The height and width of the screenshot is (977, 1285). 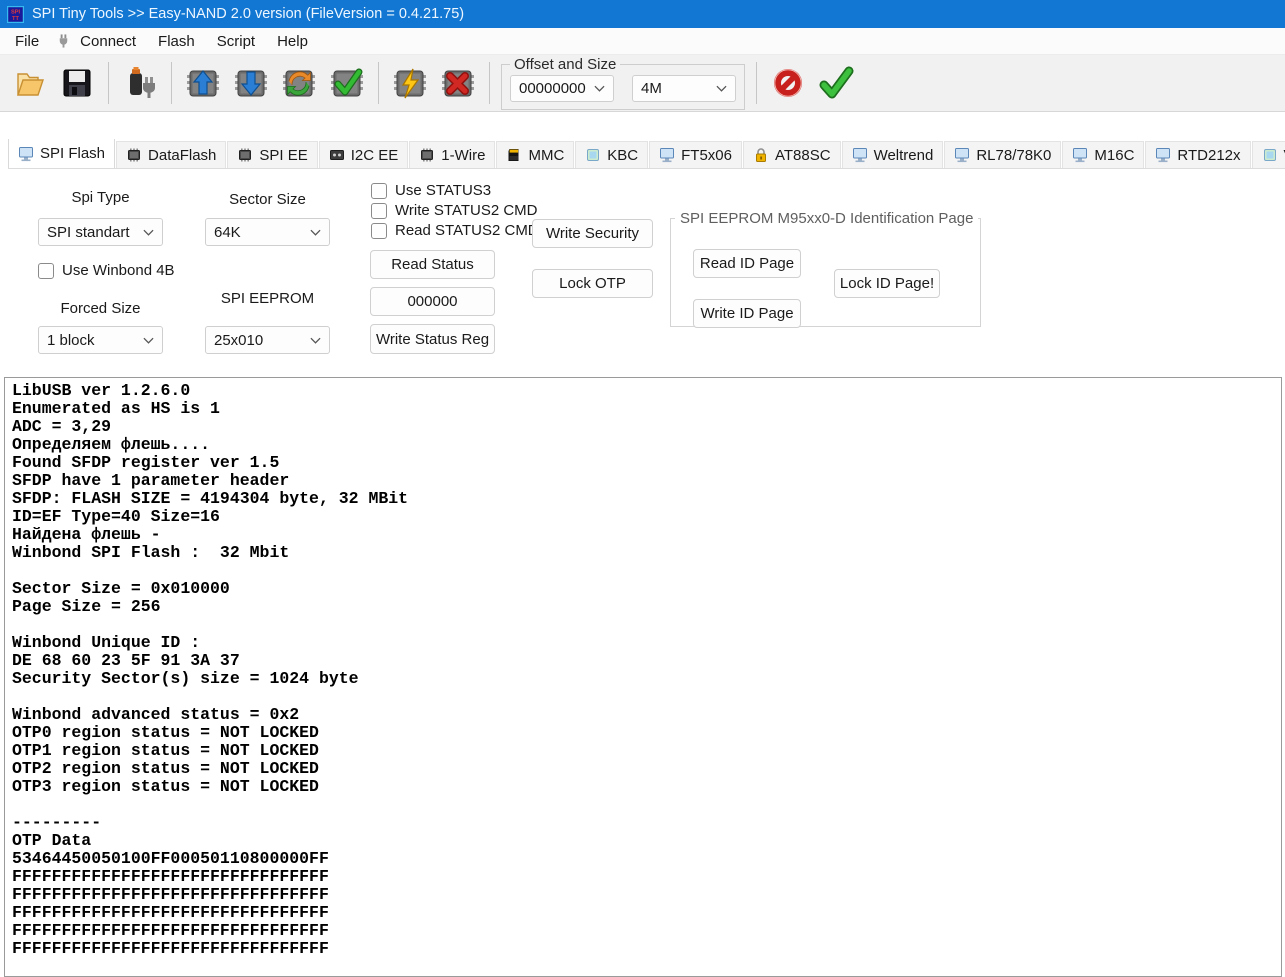 I want to click on tab-at88sc: AT88SC, so click(x=792, y=154).